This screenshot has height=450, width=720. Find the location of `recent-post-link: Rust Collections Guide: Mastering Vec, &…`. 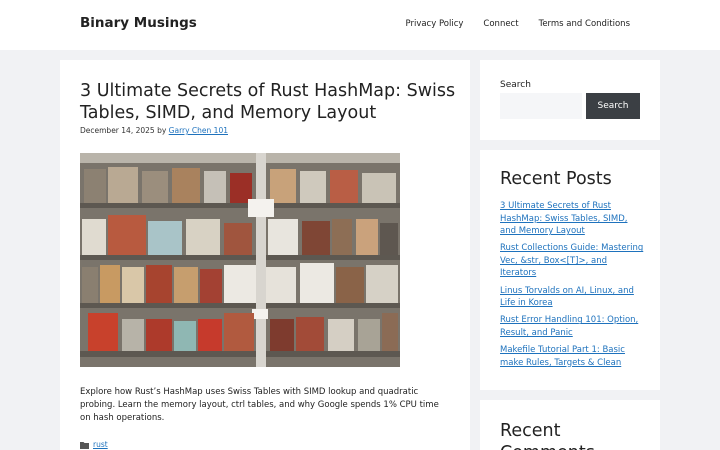

recent-post-link: Rust Collections Guide: Mastering Vec, &… is located at coordinates (571, 260).